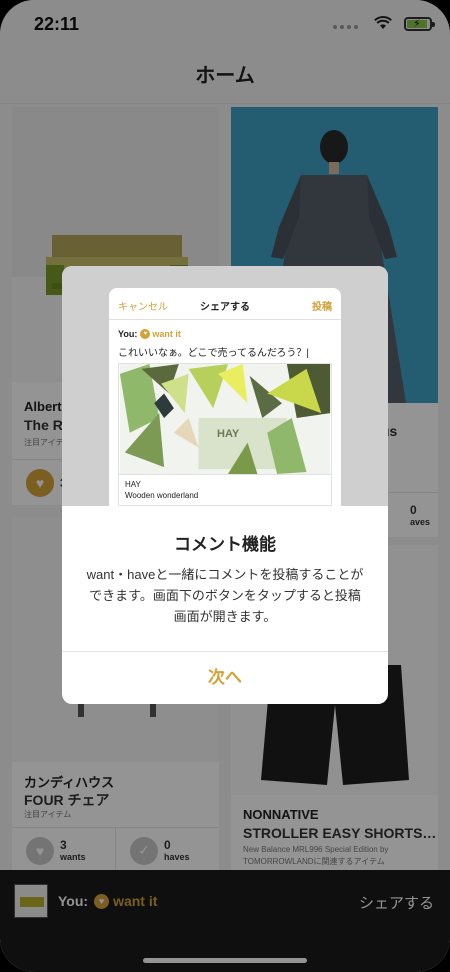 This screenshot has width=450, height=972. I want to click on linked-article-caption: HAY Wooden wonderland, so click(225, 490).